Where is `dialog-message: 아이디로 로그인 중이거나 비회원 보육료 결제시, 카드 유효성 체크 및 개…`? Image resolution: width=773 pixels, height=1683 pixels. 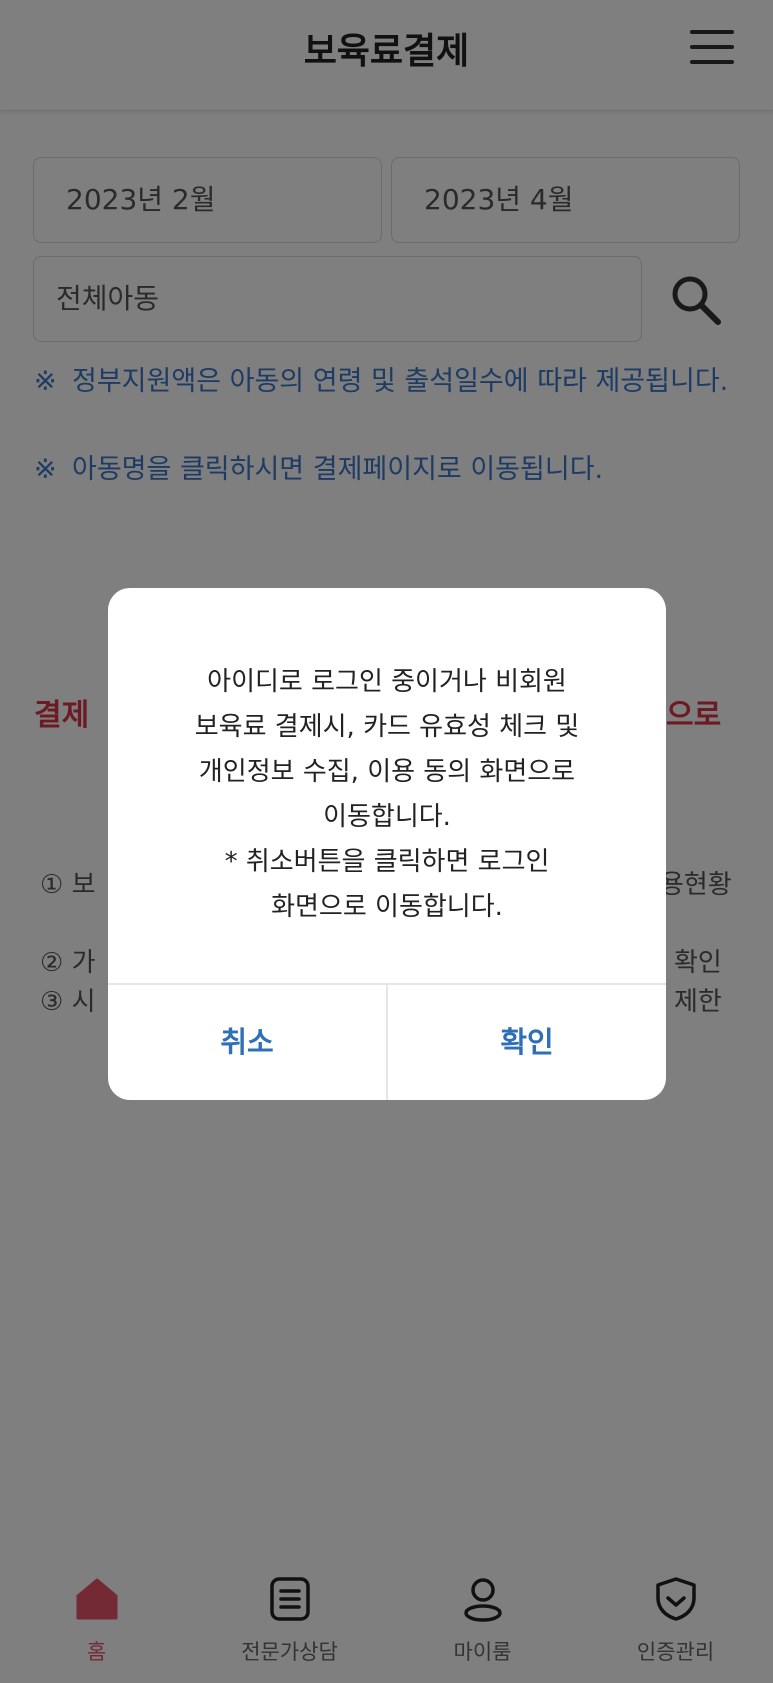 dialog-message: 아이디로 로그인 중이거나 비회원 보육료 결제시, 카드 유효성 체크 및 개… is located at coordinates (387, 794).